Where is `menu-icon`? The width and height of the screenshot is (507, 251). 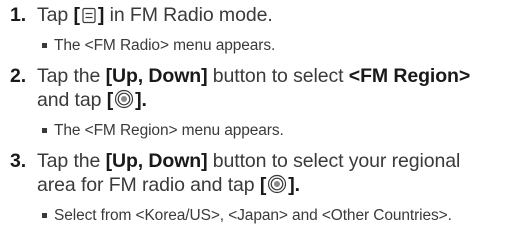 menu-icon is located at coordinates (89, 18).